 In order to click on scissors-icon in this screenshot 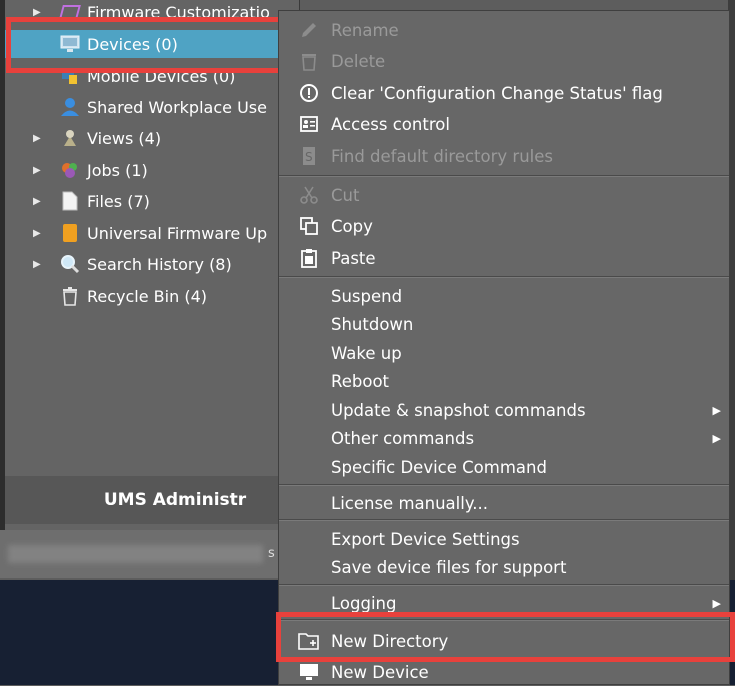, I will do `click(309, 195)`.